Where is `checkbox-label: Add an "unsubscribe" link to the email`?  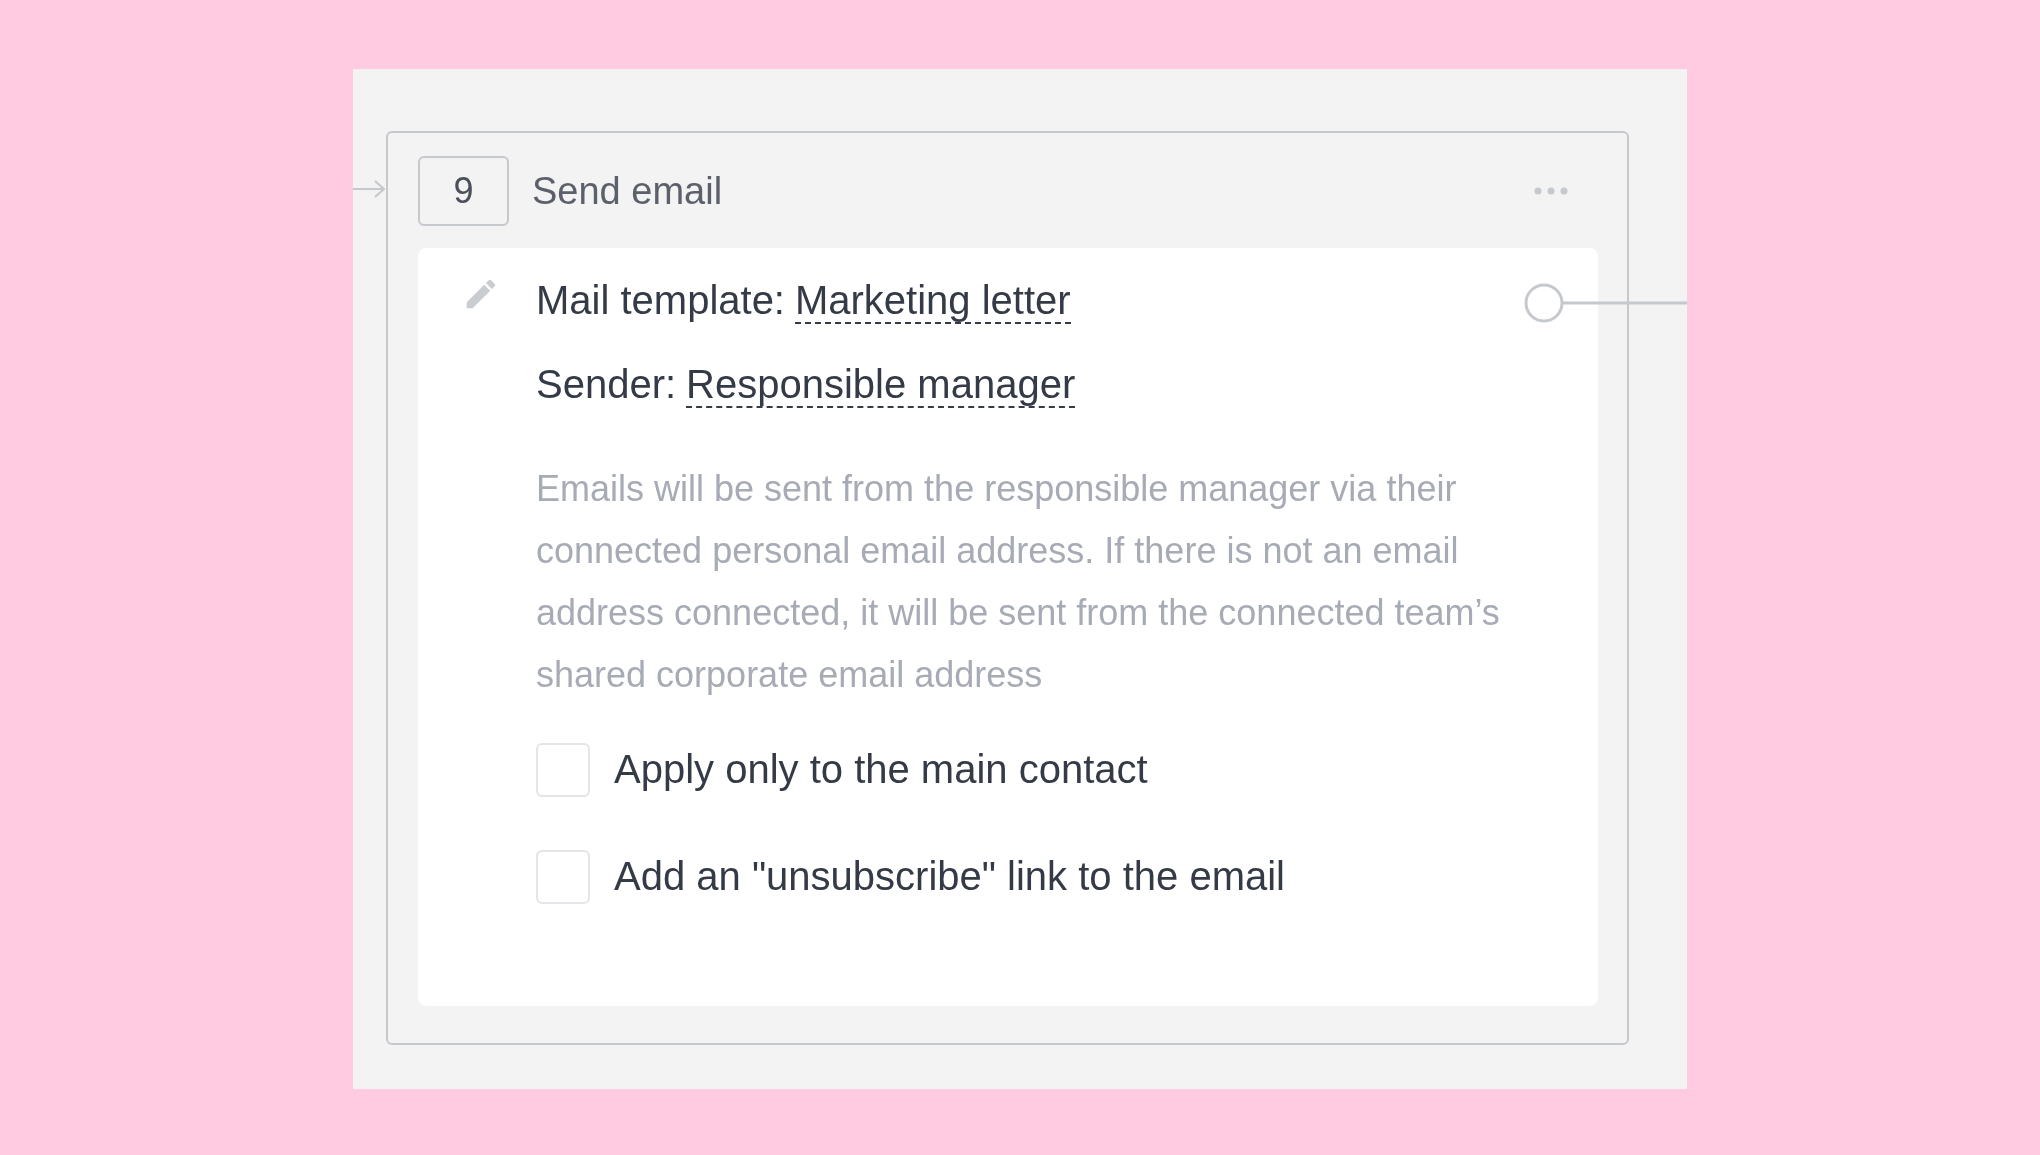 checkbox-label: Add an "unsubscribe" link to the email is located at coordinates (949, 876).